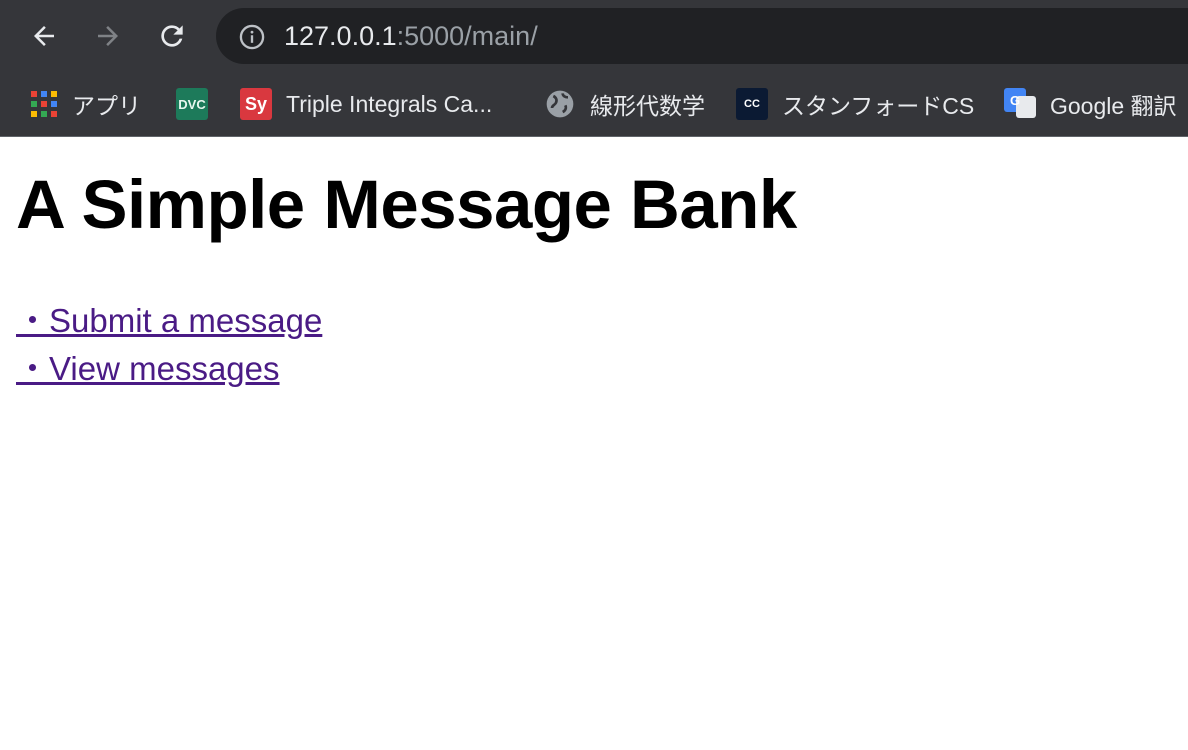  I want to click on apps-grid-icon, so click(44, 104).